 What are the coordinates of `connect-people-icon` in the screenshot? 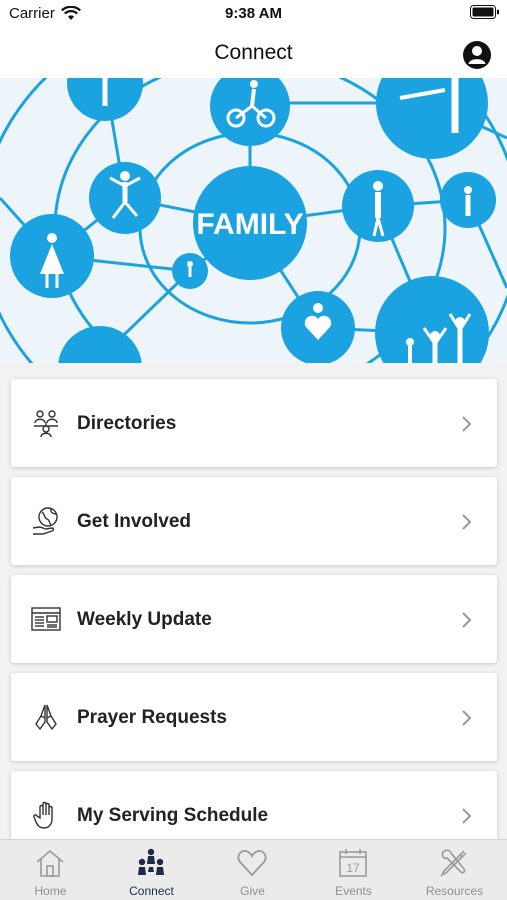 It's located at (151, 861).